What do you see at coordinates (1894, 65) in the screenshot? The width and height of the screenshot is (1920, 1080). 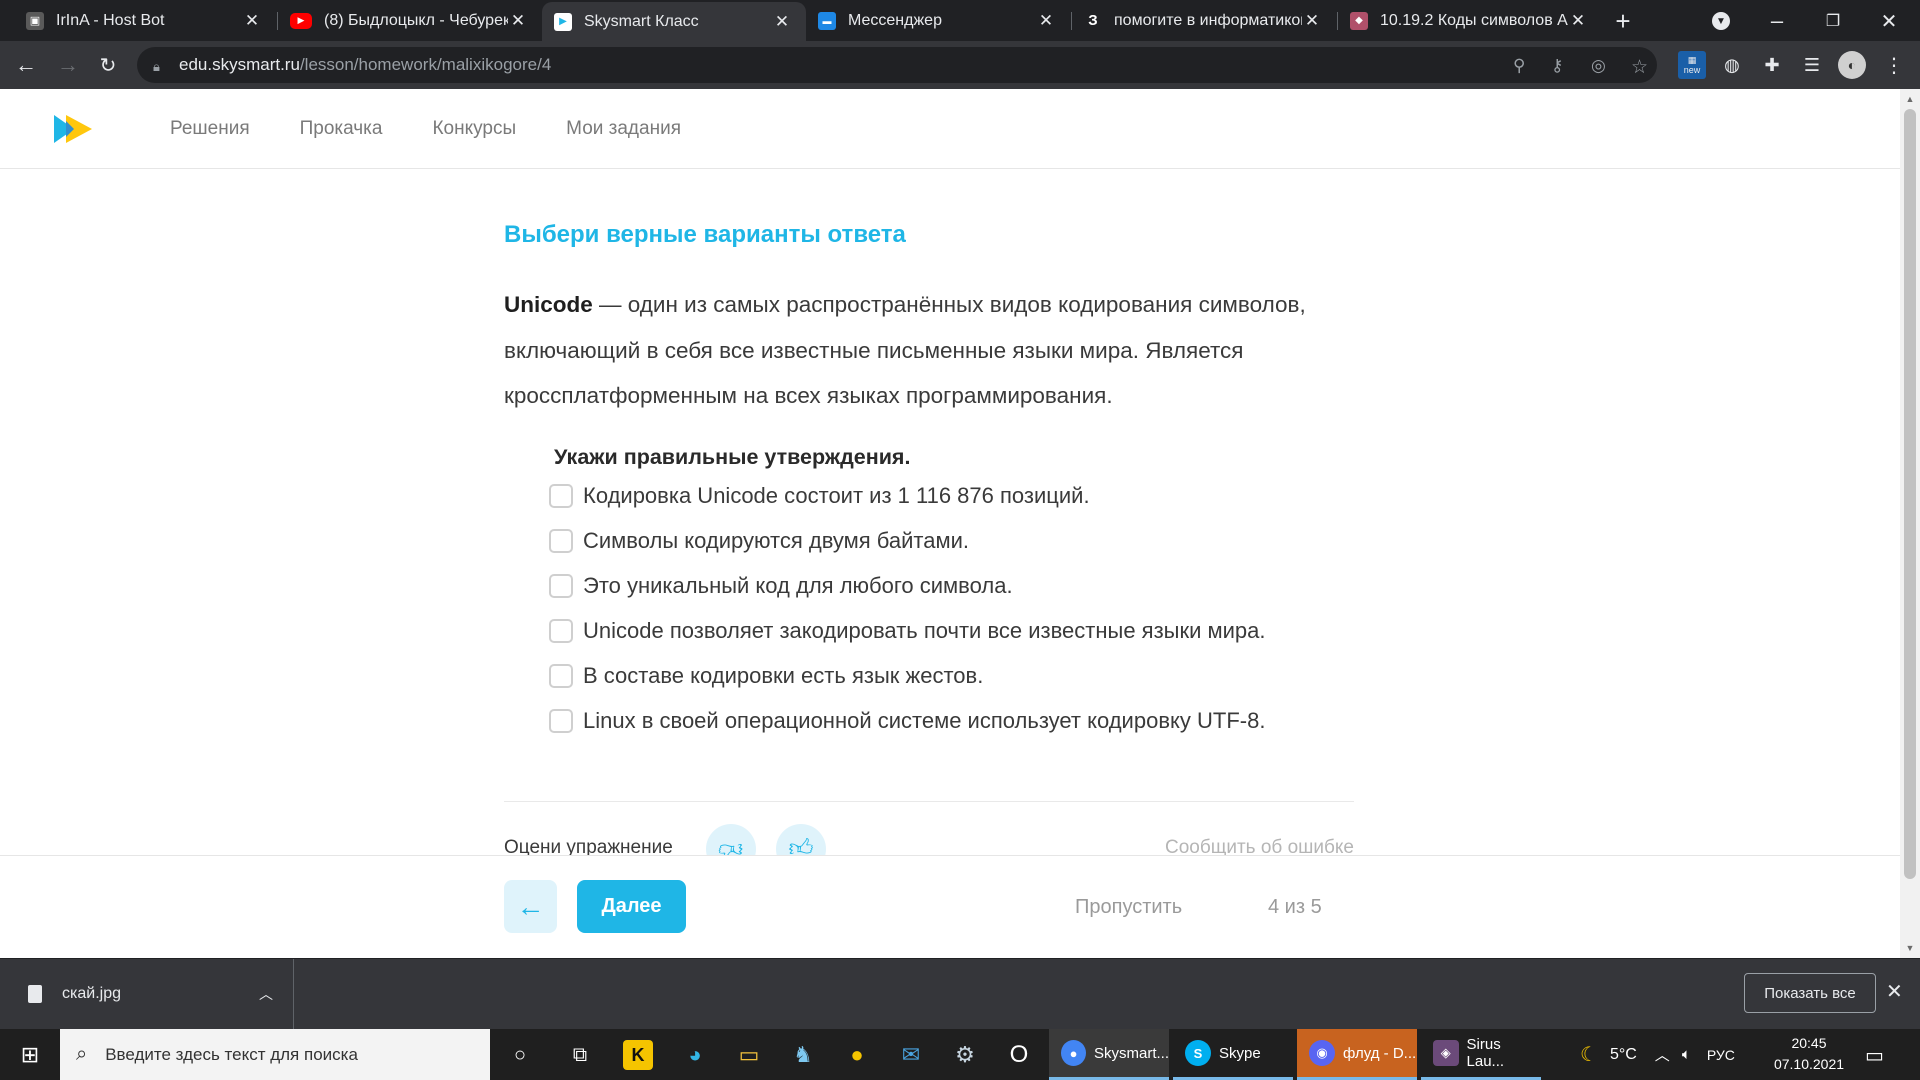 I see `chrome-menu-icon: ⋮` at bounding box center [1894, 65].